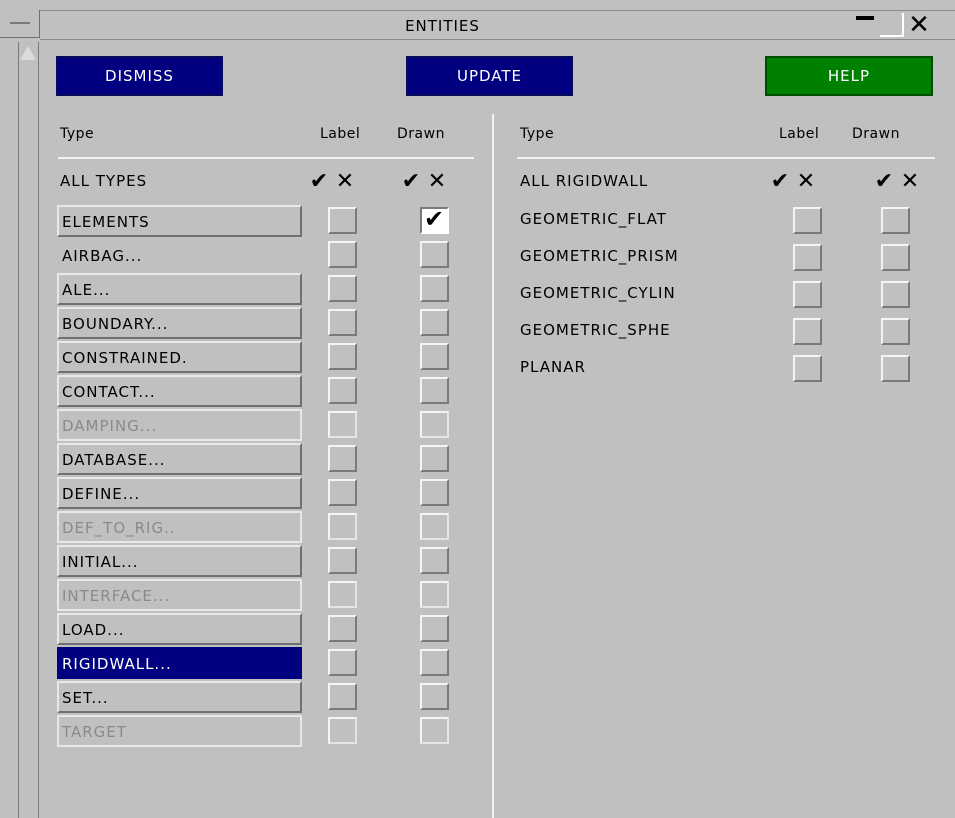 Image resolution: width=955 pixels, height=818 pixels. What do you see at coordinates (179, 527) in the screenshot?
I see `type-button: DEF_TO_RIG..` at bounding box center [179, 527].